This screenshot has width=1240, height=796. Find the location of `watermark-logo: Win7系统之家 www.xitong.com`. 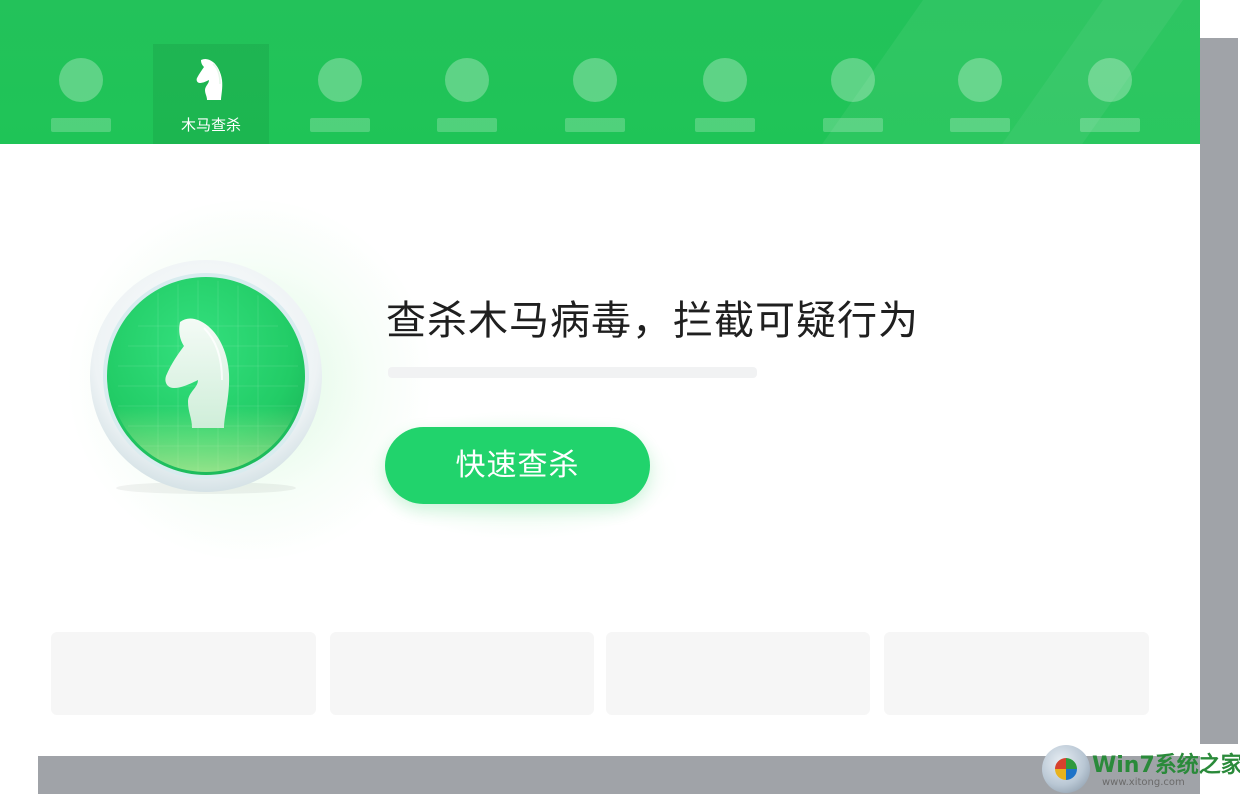

watermark-logo: Win7系统之家 www.xitong.com is located at coordinates (1141, 769).